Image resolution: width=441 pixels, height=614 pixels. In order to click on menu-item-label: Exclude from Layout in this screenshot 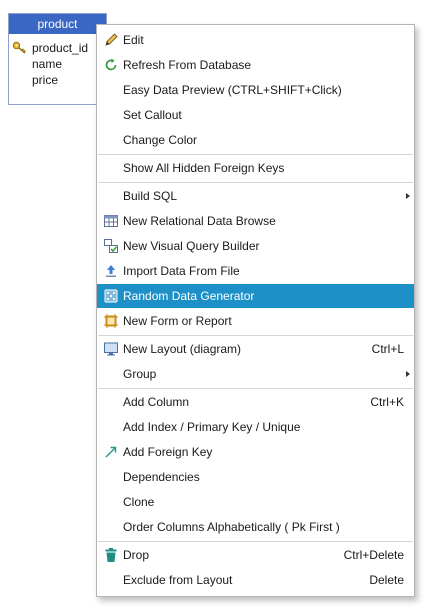, I will do `click(178, 580)`.